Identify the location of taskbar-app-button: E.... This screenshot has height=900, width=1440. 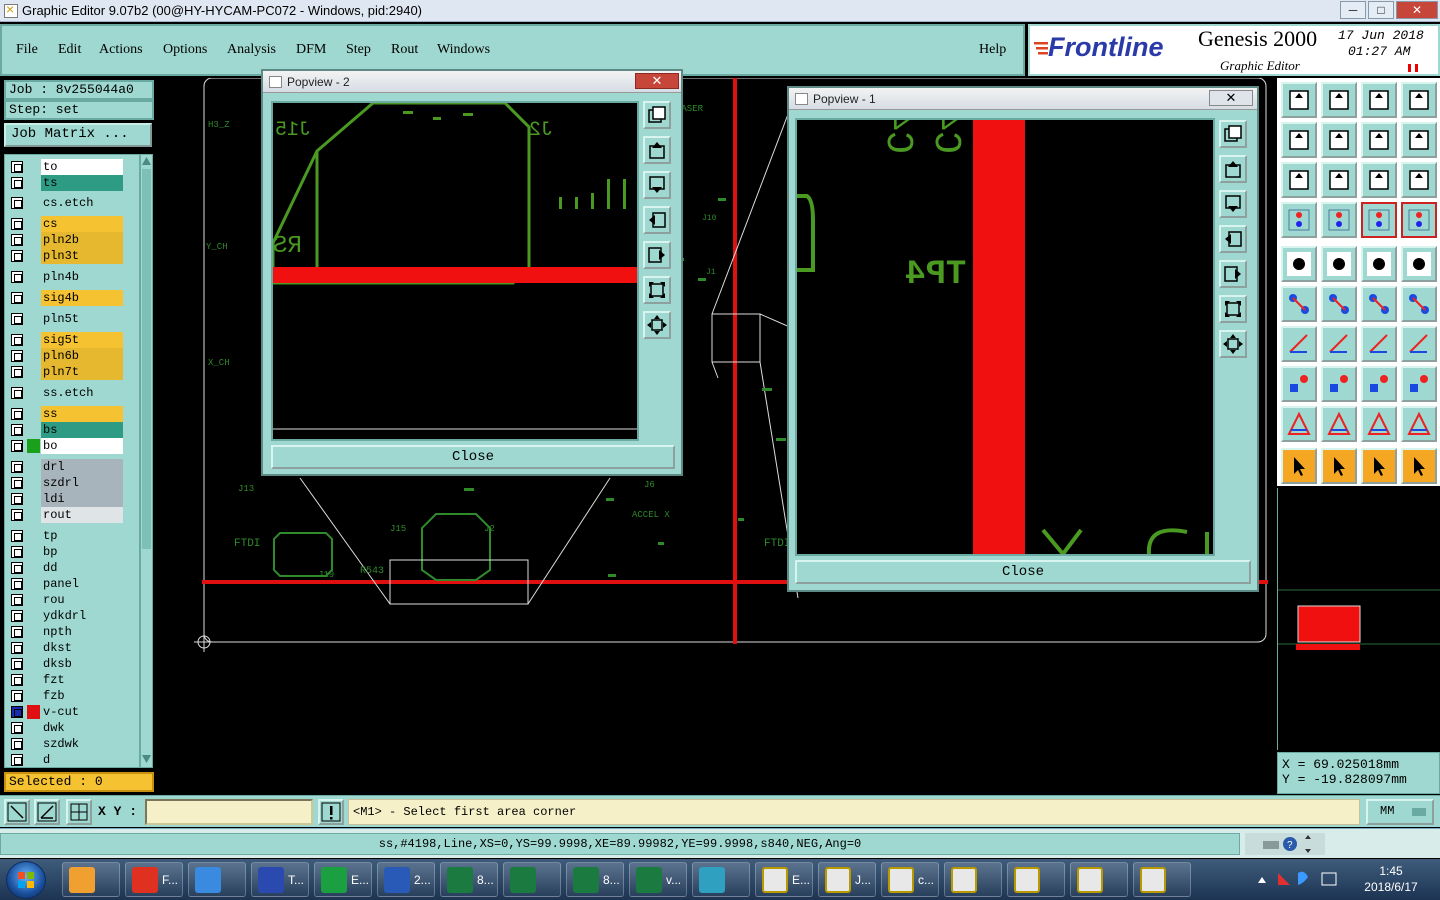
(784, 879).